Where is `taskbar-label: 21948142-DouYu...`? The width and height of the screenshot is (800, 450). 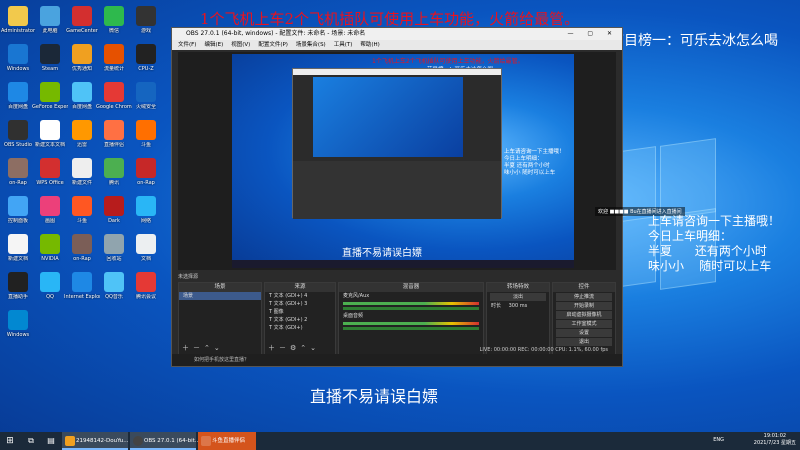
taskbar-label: 21948142-DouYu... is located at coordinates (102, 441).